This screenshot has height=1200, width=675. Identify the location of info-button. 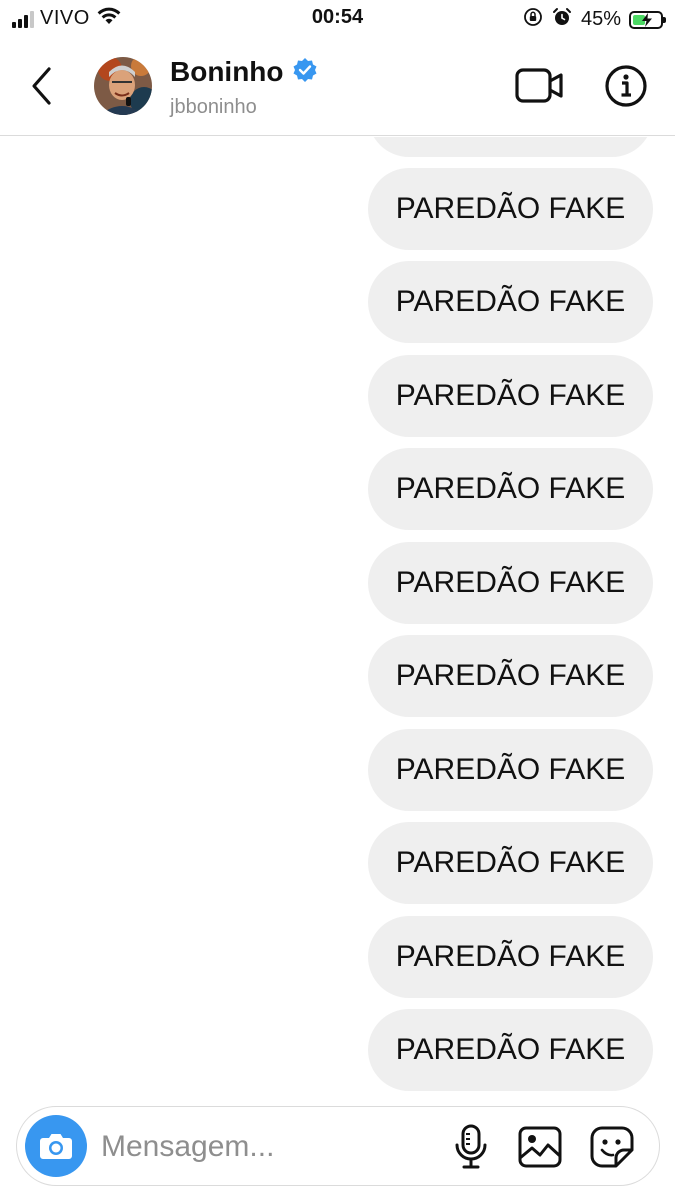
(626, 86).